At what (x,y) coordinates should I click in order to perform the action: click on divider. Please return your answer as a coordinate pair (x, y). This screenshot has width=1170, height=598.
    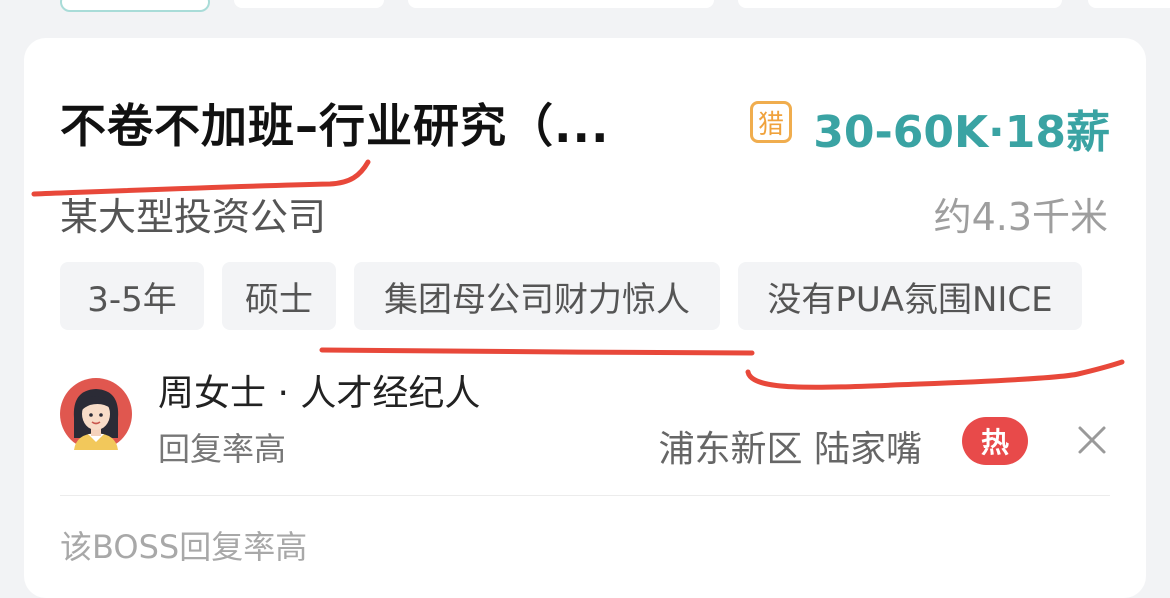
    Looking at the image, I should click on (585, 495).